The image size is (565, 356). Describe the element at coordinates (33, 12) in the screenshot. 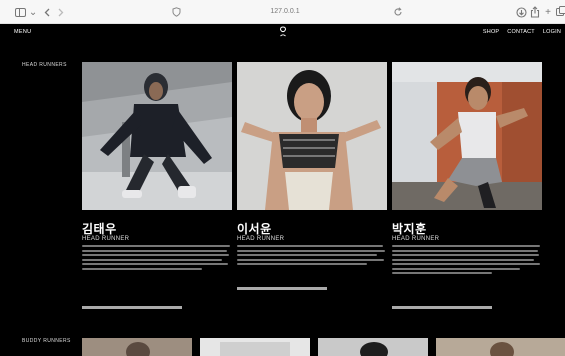

I see `chevron-down-icon: ⌄` at that location.